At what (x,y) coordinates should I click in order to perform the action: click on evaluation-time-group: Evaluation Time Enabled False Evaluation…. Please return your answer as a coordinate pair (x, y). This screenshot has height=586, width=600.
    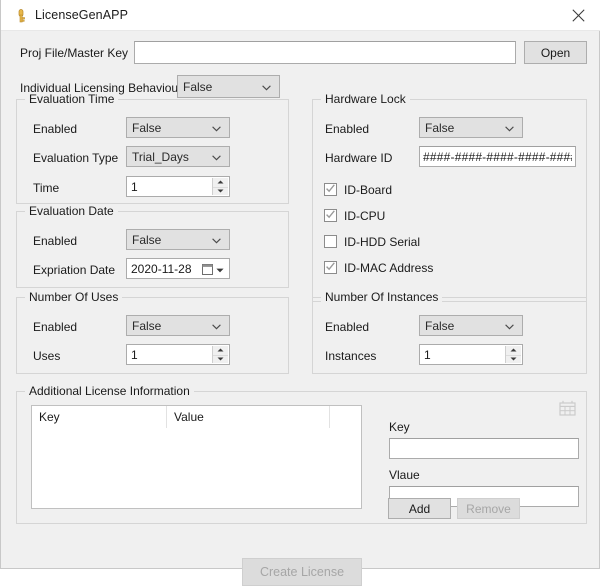
    Looking at the image, I should click on (152, 148).